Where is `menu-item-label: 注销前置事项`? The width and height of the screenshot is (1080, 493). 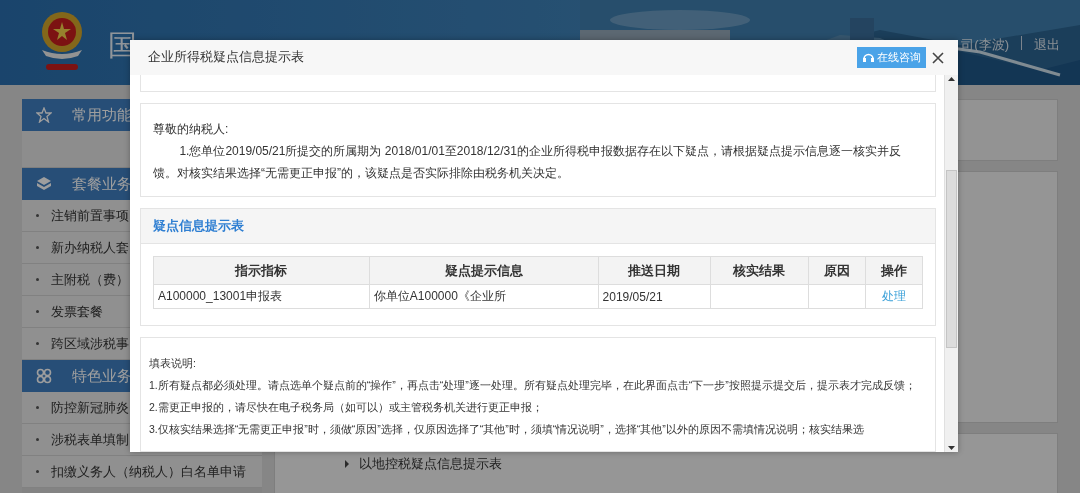
menu-item-label: 注销前置事项 is located at coordinates (90, 215).